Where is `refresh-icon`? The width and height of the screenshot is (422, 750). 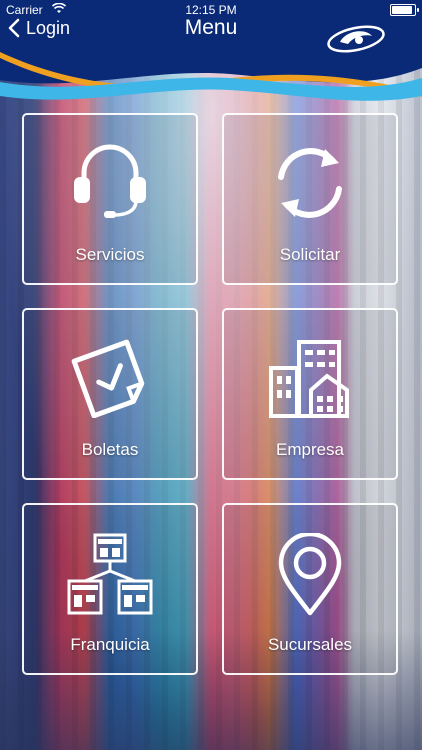 refresh-icon is located at coordinates (310, 183).